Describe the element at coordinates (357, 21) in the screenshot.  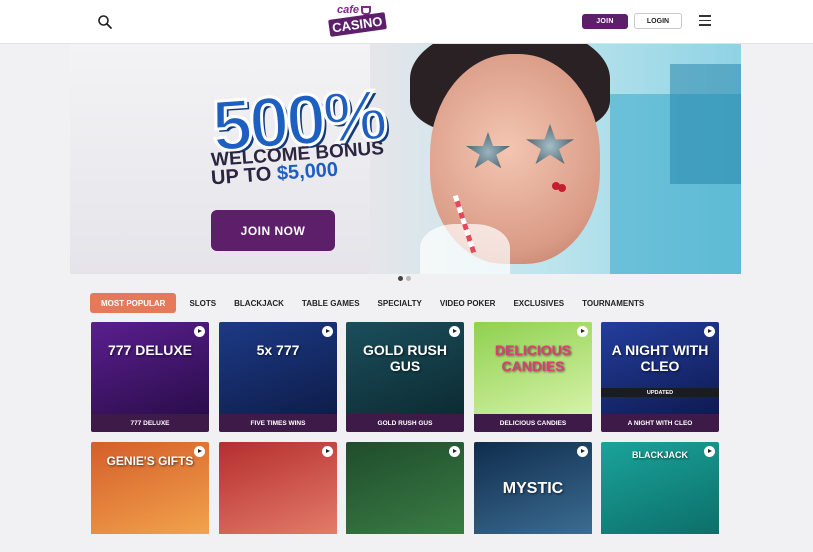
I see `cafe-casino-logo: cafe CASINO` at that location.